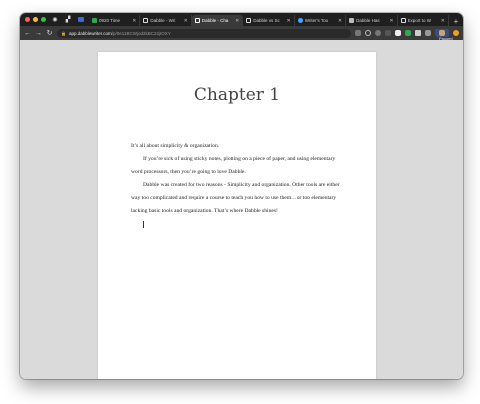 The width and height of the screenshot is (480, 404). What do you see at coordinates (49, 33) in the screenshot?
I see `reload-icon: ↻` at bounding box center [49, 33].